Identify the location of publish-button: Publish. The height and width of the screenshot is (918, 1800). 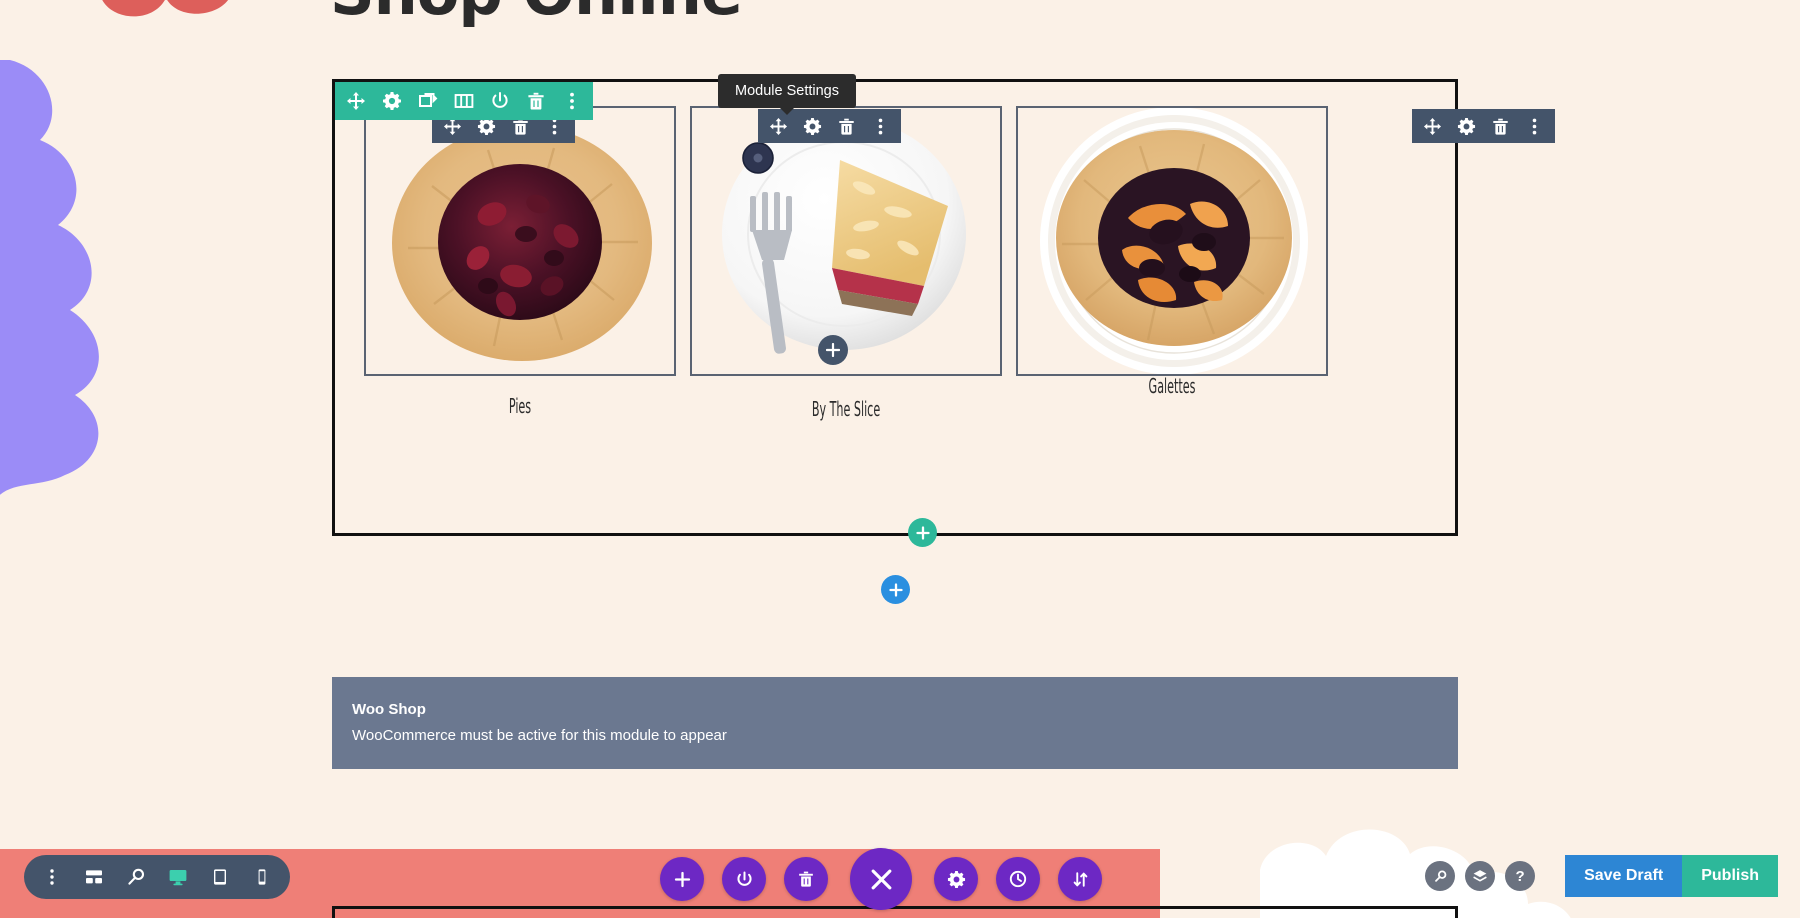
(1730, 876).